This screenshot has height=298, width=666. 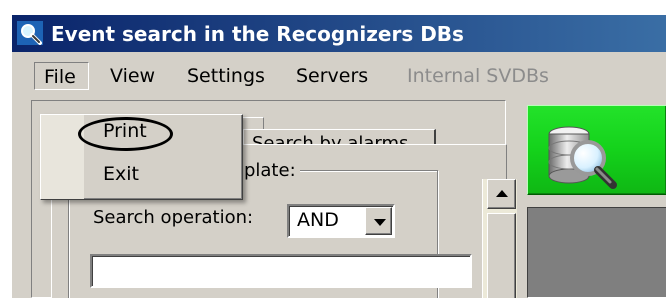 I want to click on menu-icon-strip, so click(x=62, y=157).